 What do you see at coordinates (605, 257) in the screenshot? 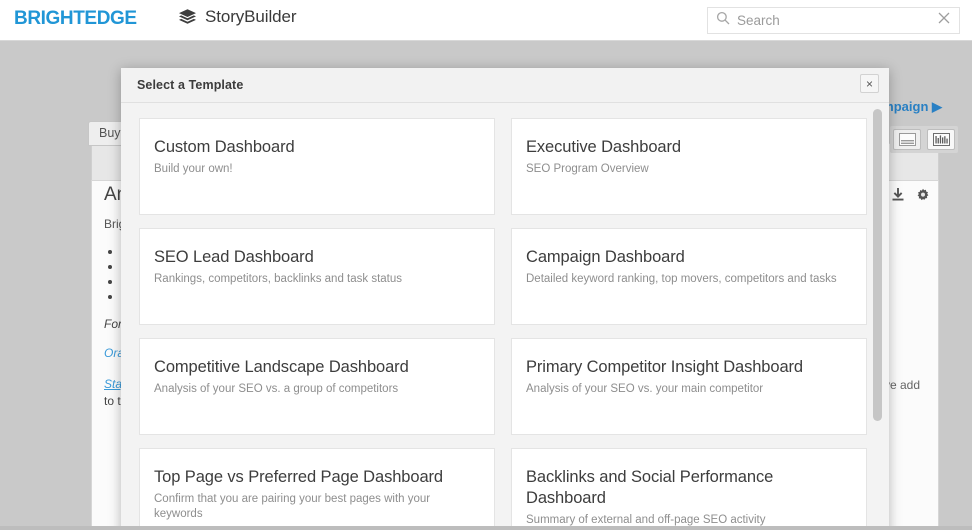
I see `template-title: Campaign Dashboard` at bounding box center [605, 257].